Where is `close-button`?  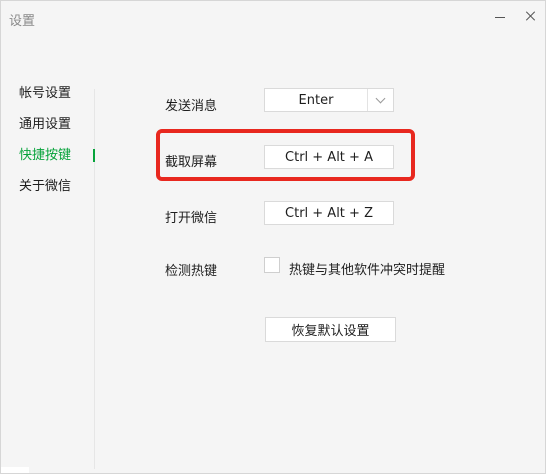
close-button is located at coordinates (530, 16).